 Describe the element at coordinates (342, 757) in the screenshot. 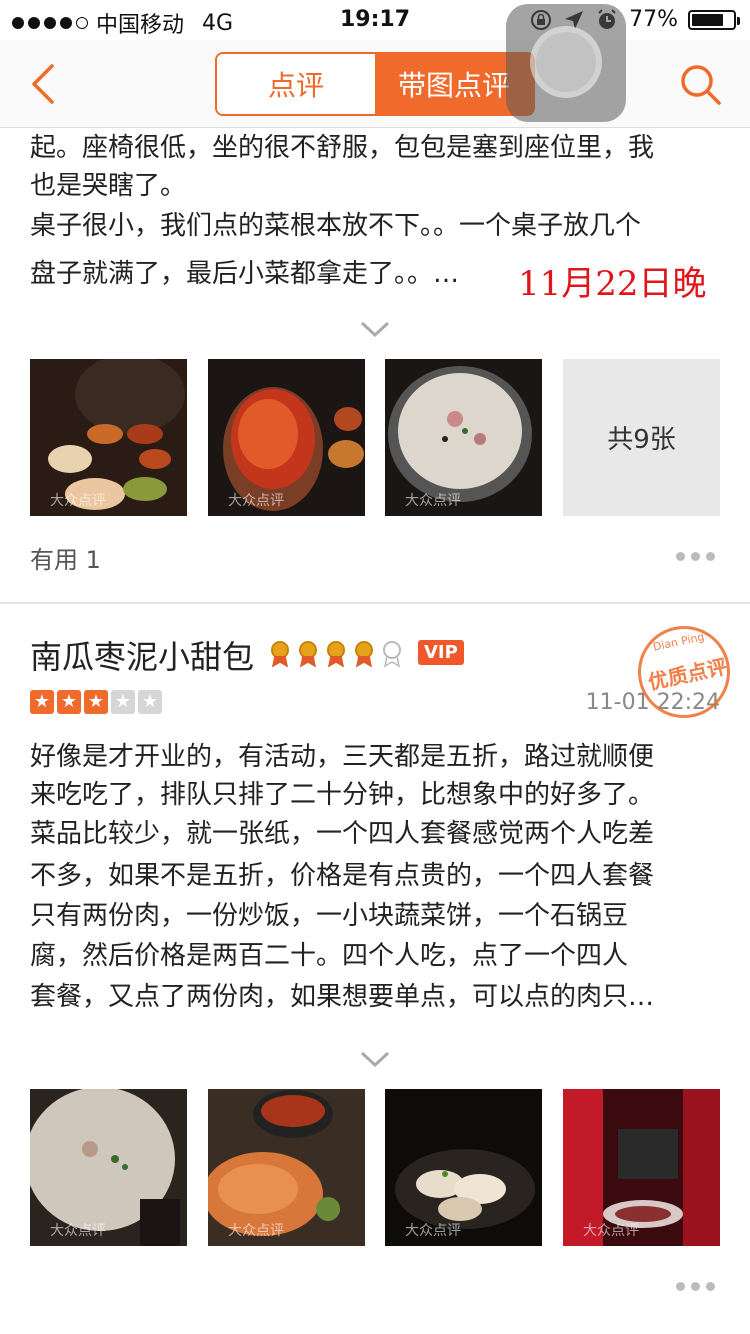

I see `review-text-line: 好像是才开业的，有活动，三天都是五折，路过就顺便` at that location.